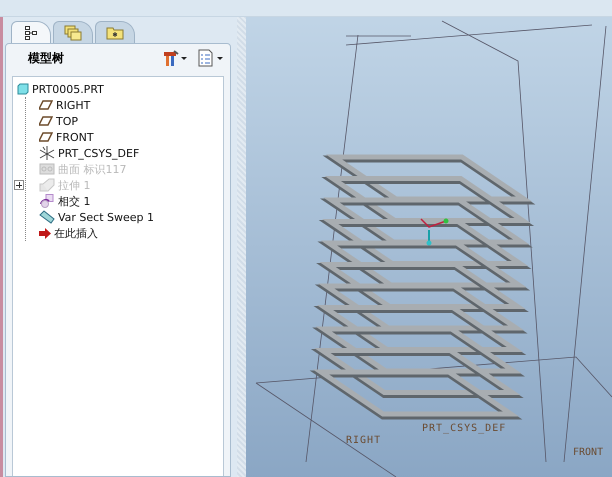 The width and height of the screenshot is (612, 477). Describe the element at coordinates (45, 233) in the screenshot. I see `arrow-icon` at that location.